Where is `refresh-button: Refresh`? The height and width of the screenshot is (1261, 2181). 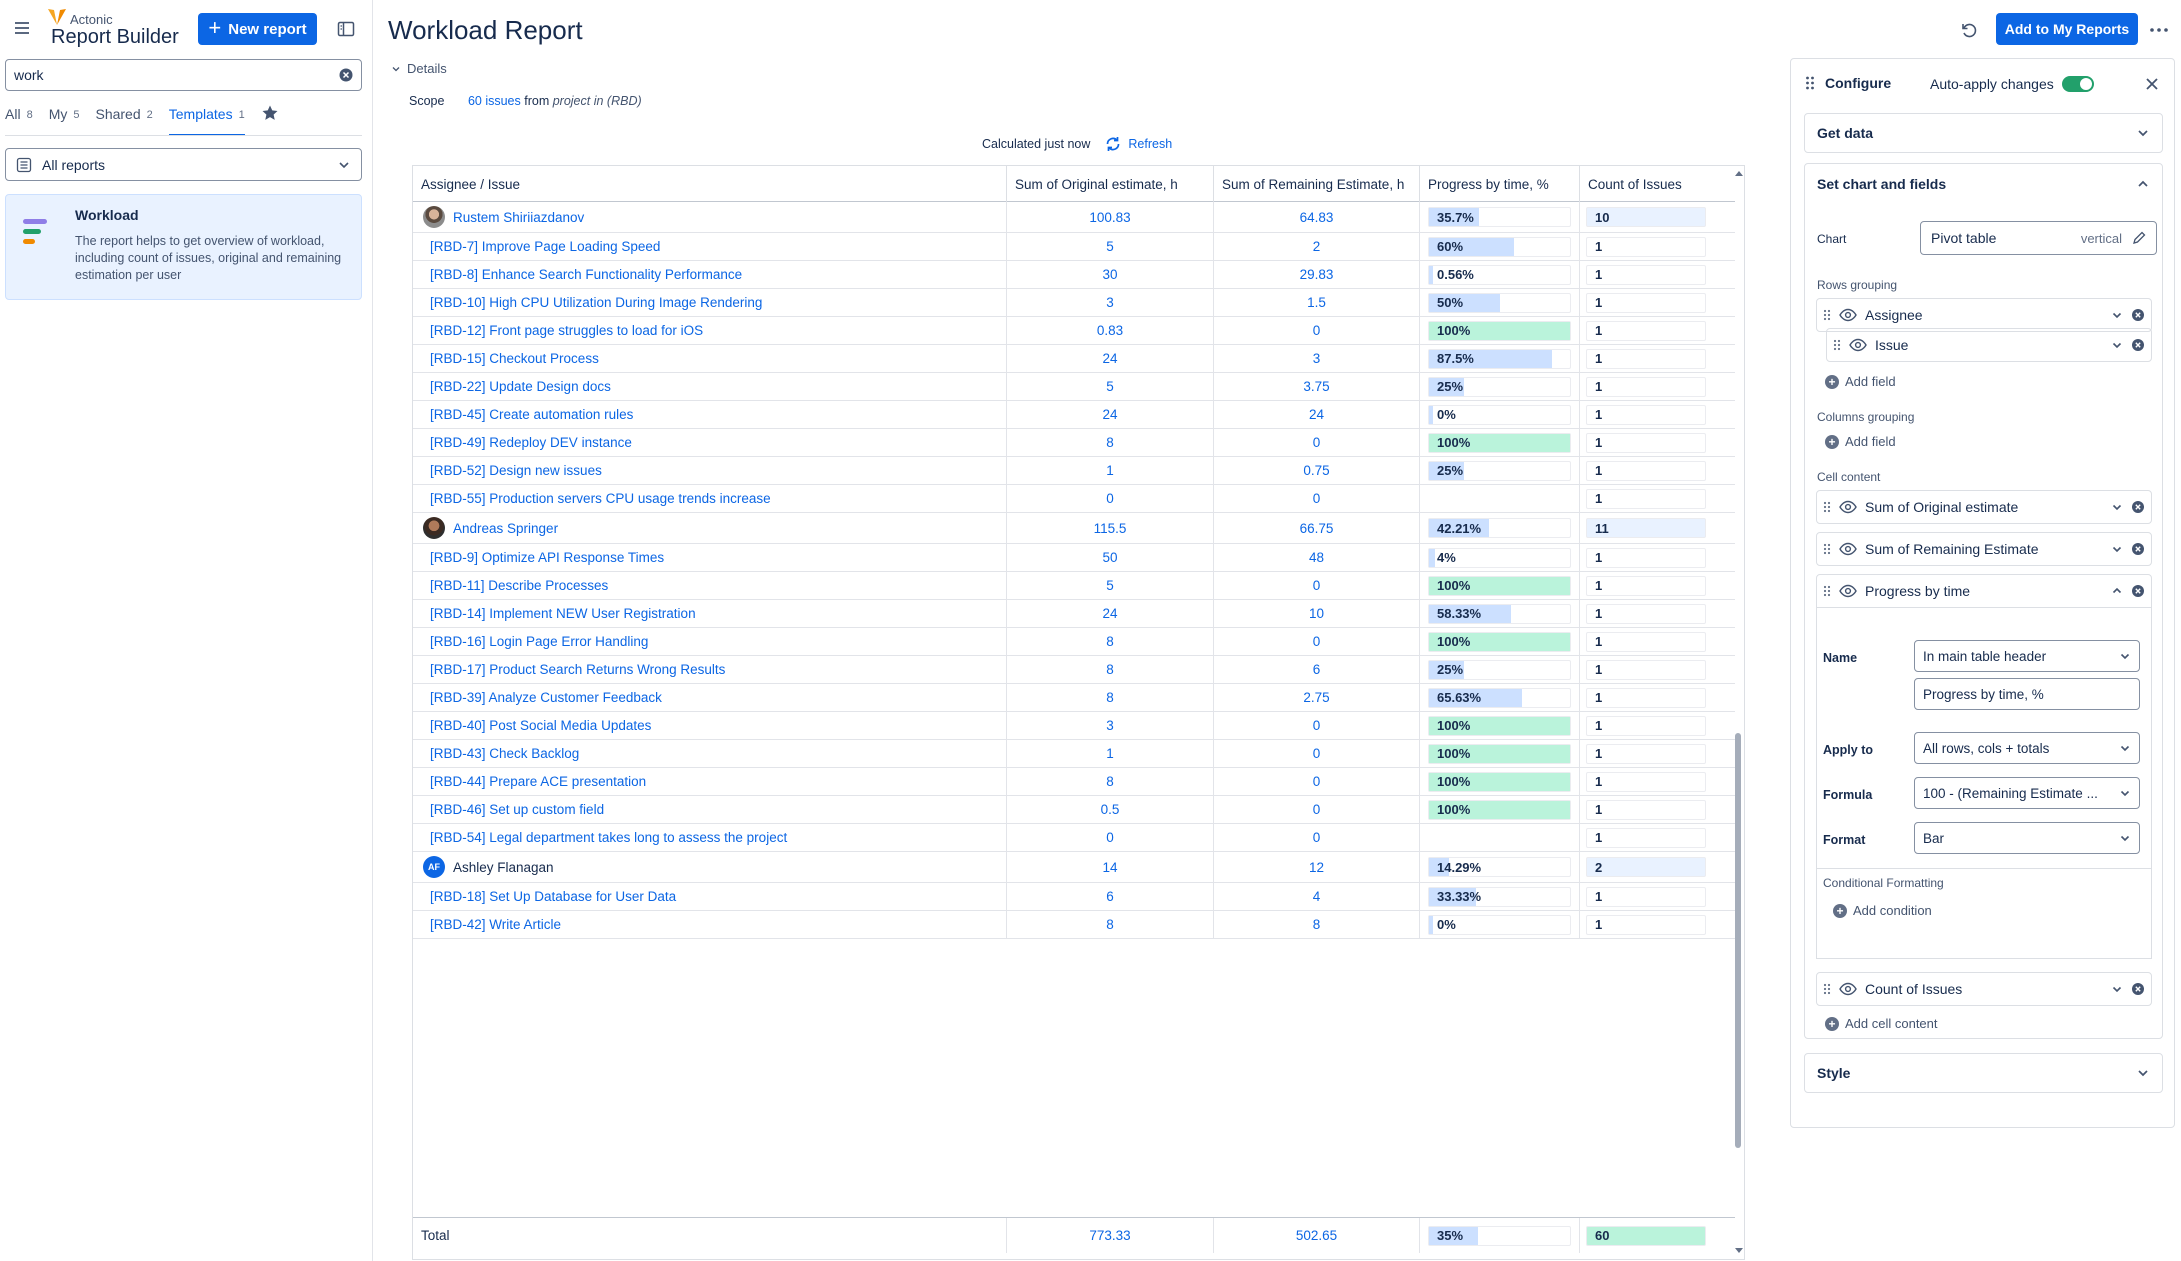
refresh-button: Refresh is located at coordinates (1138, 144).